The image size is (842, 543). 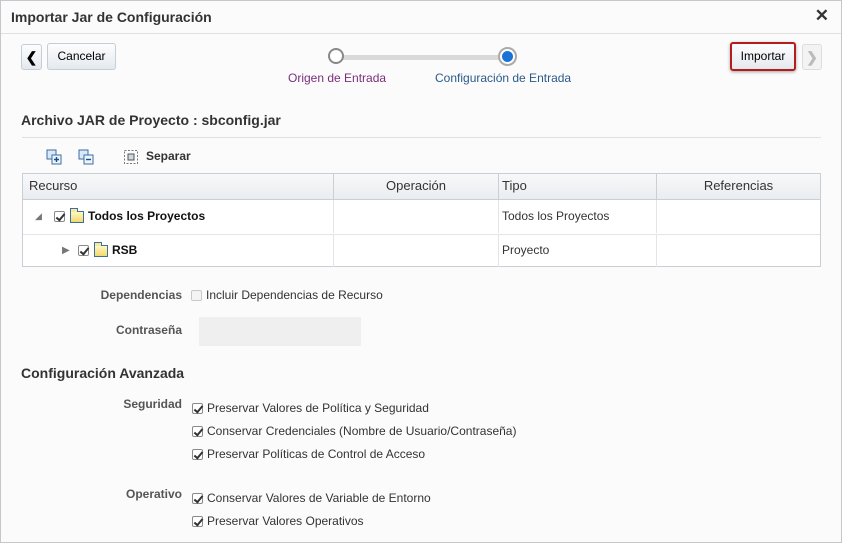 What do you see at coordinates (578, 216) in the screenshot?
I see `tipo-cell: Todos los Proyectos` at bounding box center [578, 216].